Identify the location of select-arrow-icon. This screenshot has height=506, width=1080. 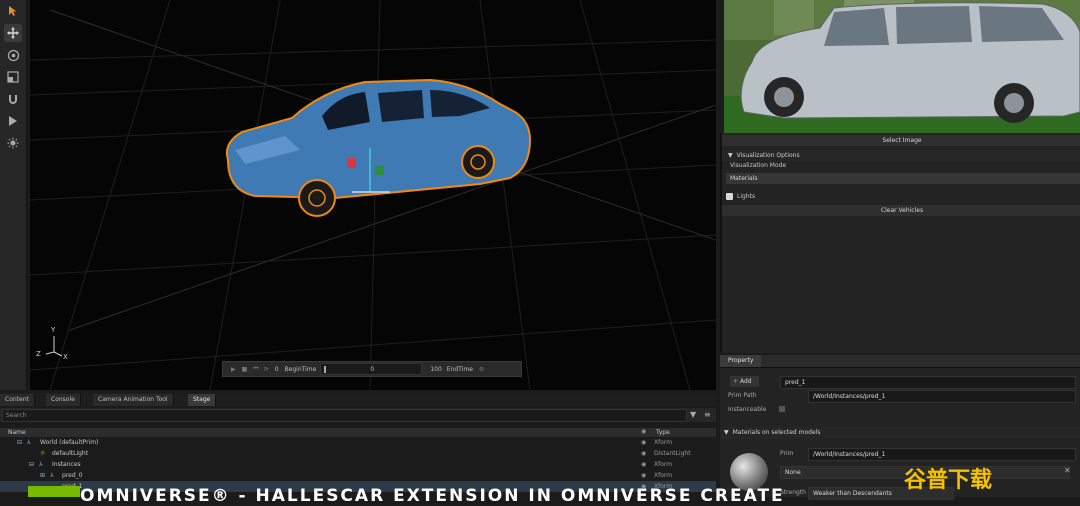
(13, 11).